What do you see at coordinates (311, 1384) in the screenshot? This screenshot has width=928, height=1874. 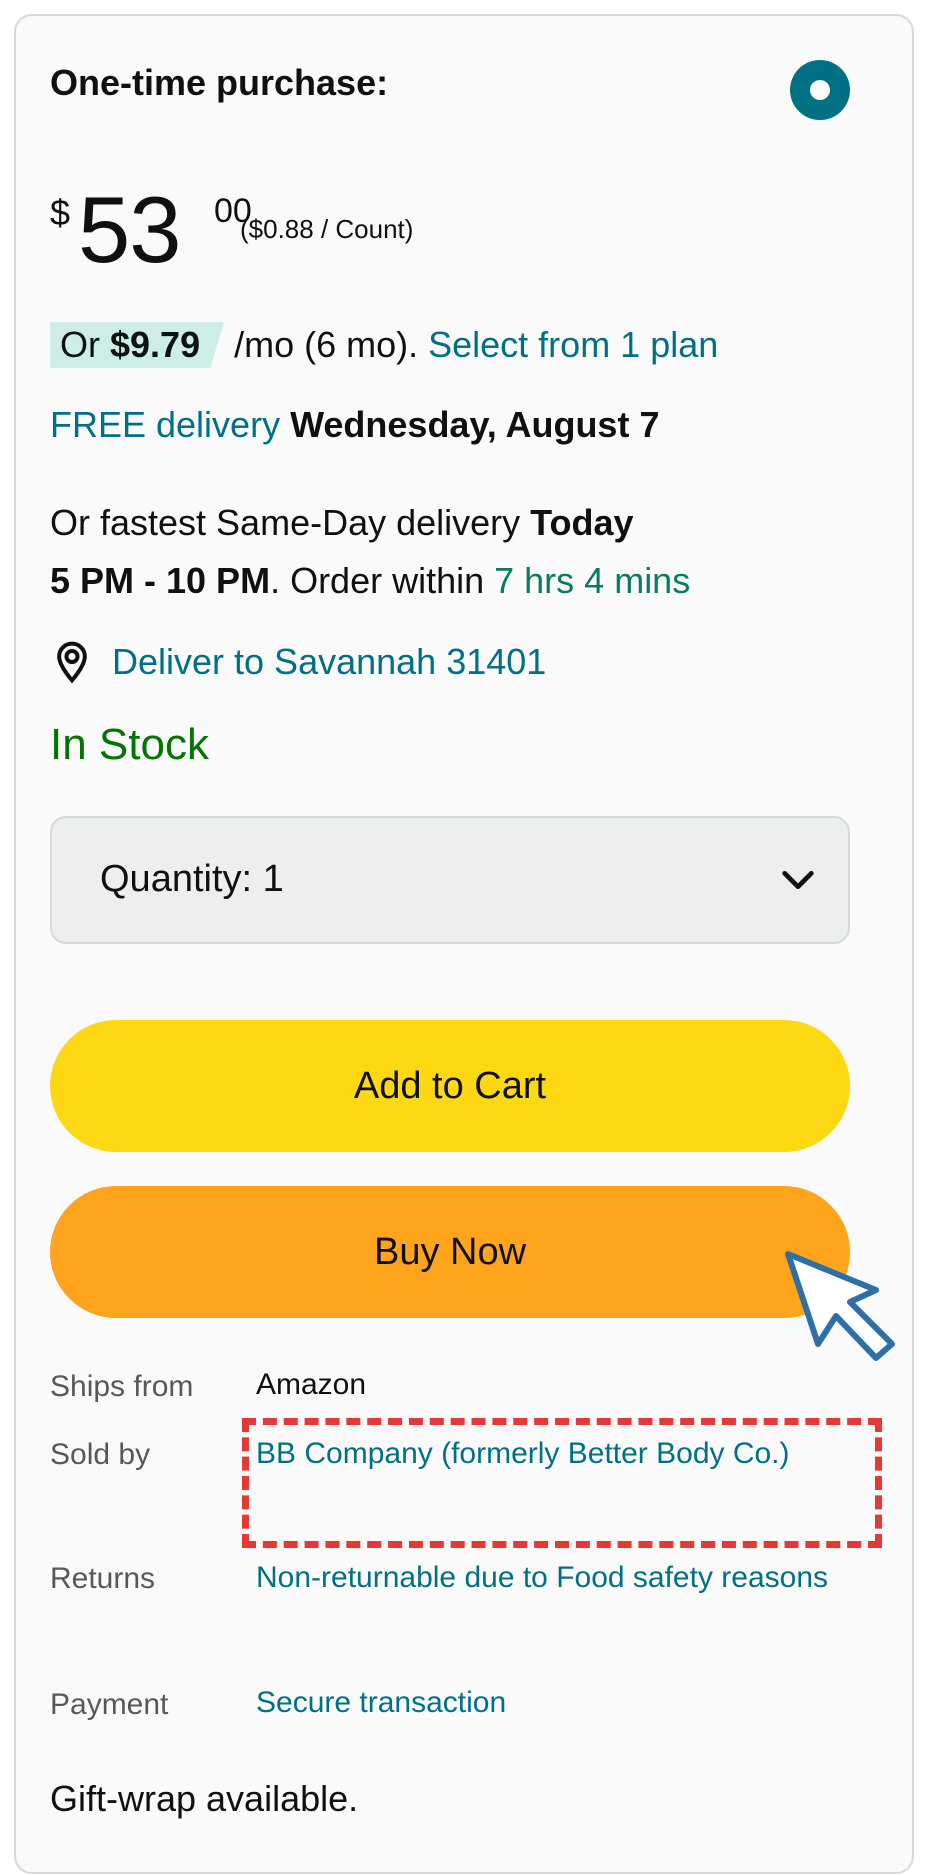 I see `ships-from-value: Amazon` at bounding box center [311, 1384].